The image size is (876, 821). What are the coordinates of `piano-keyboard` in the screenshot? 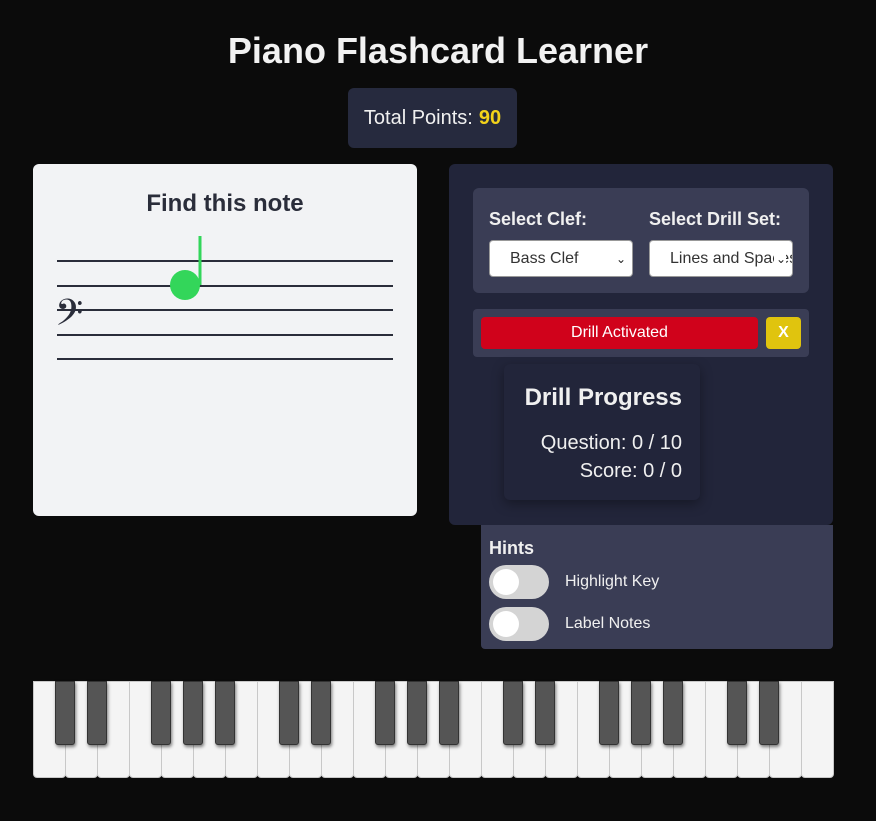 It's located at (433, 729).